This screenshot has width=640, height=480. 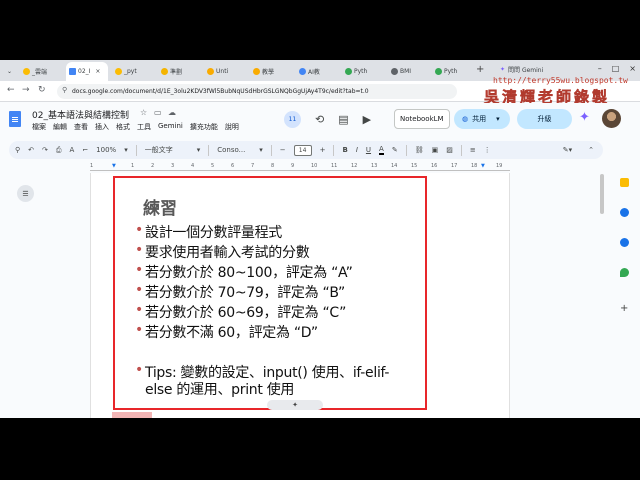 What do you see at coordinates (179, 71) in the screenshot?
I see `tab-3: 準劃` at bounding box center [179, 71].